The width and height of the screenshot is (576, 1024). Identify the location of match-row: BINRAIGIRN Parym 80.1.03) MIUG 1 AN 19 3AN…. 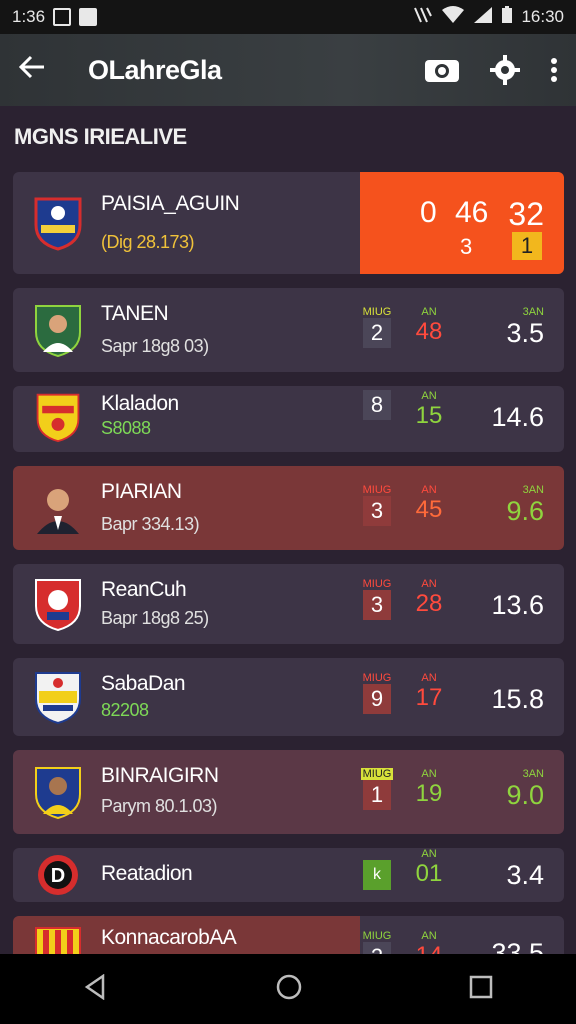
(288, 792).